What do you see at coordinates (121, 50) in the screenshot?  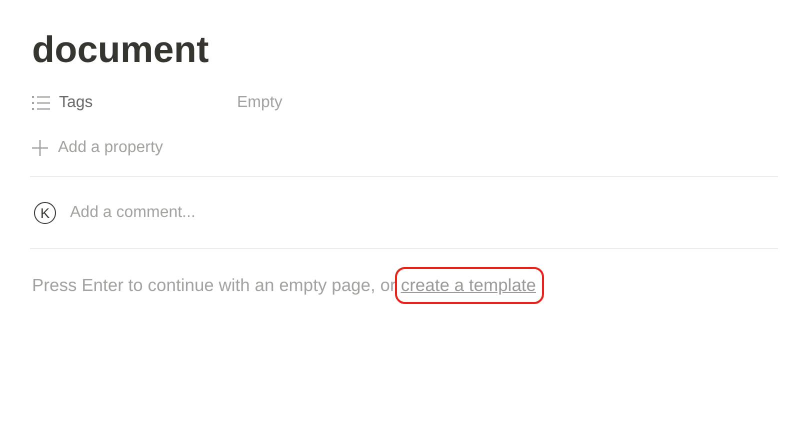 I see `page-title: document` at bounding box center [121, 50].